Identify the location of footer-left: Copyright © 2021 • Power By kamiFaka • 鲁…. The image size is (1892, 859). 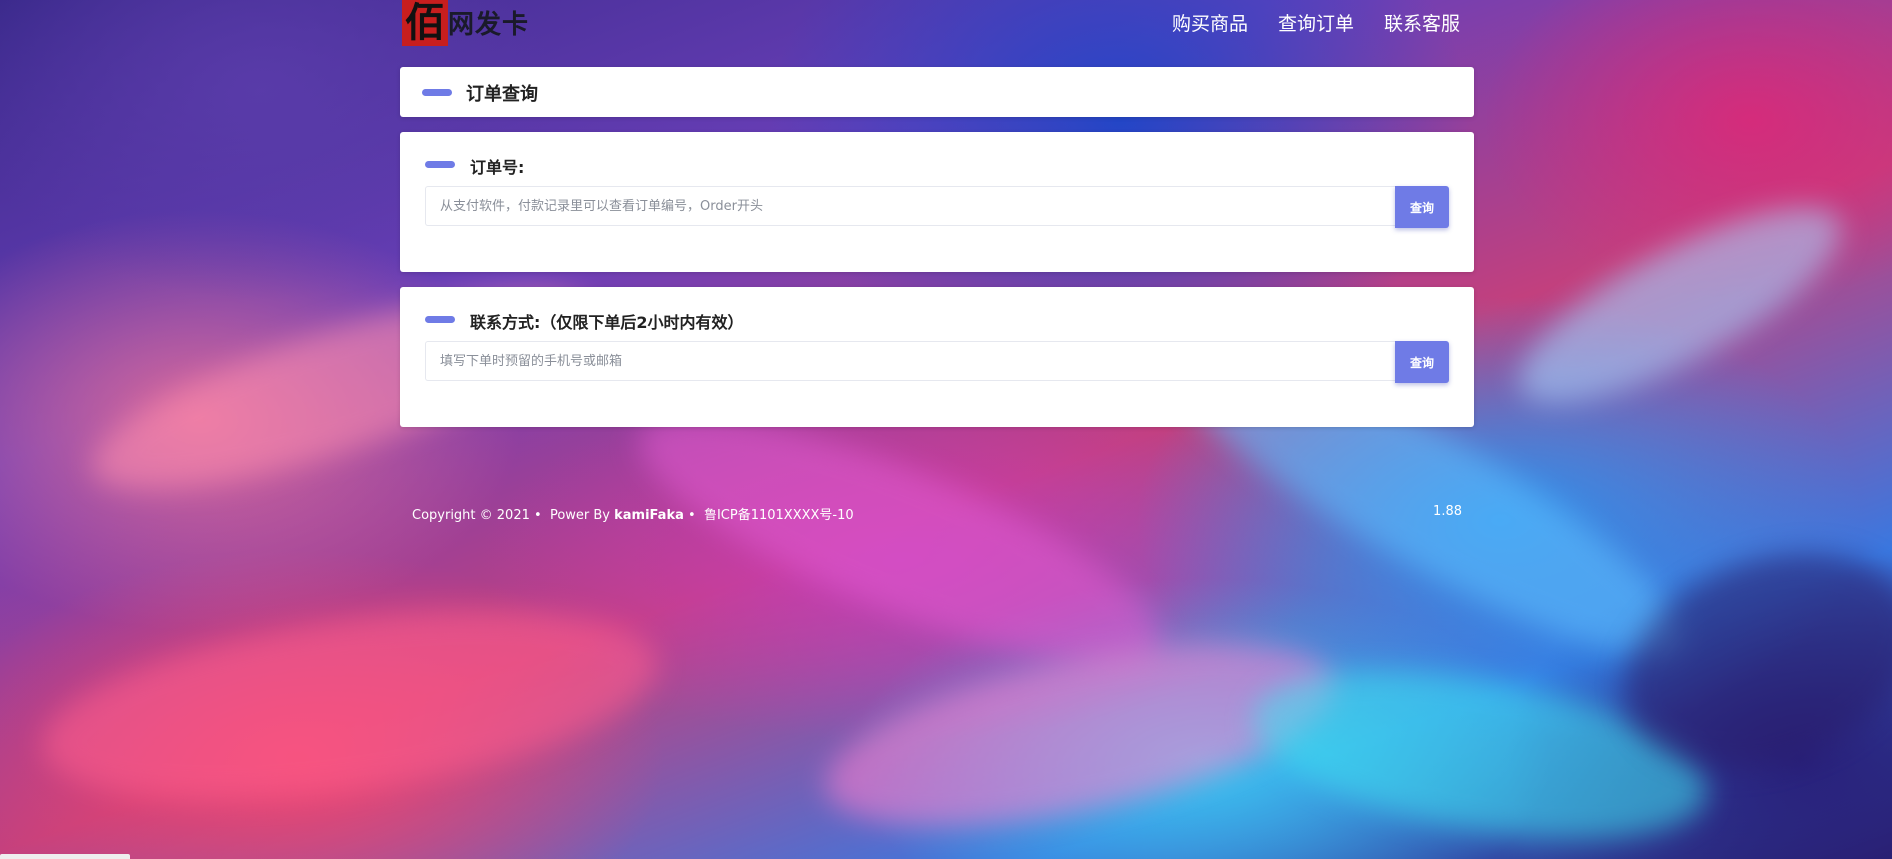
(633, 513).